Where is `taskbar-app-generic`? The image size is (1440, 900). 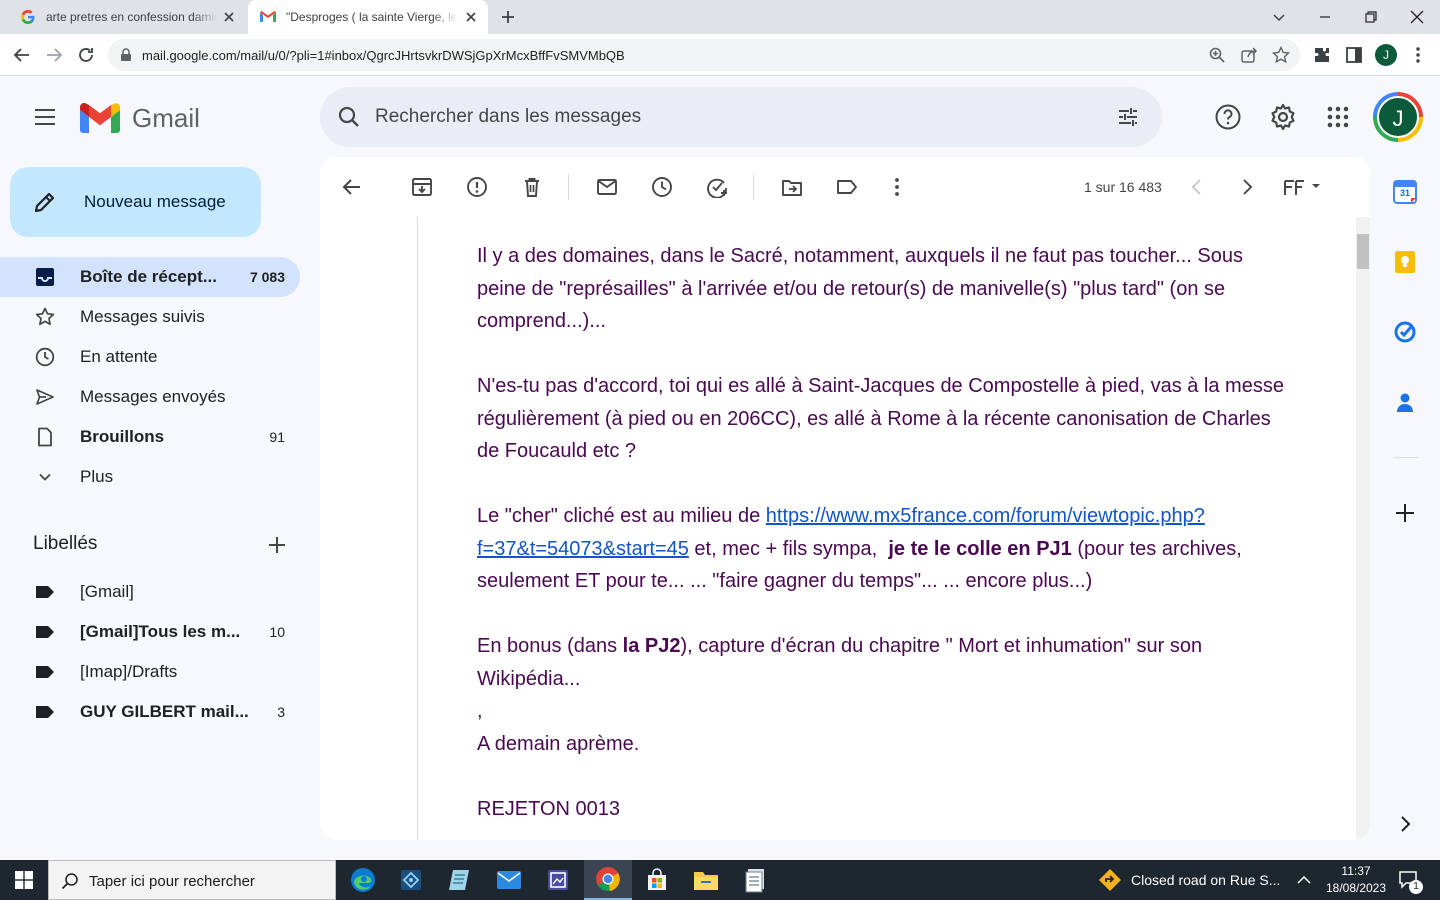 taskbar-app-generic is located at coordinates (411, 880).